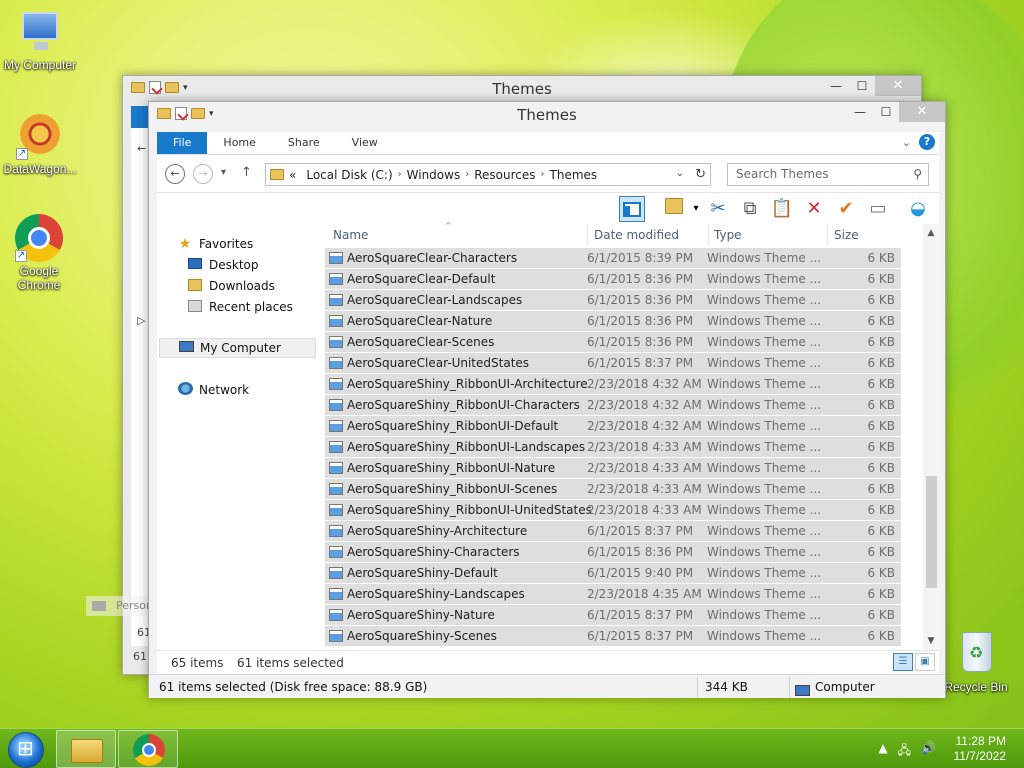 The height and width of the screenshot is (768, 1024). I want to click on chrome-icon, so click(149, 750).